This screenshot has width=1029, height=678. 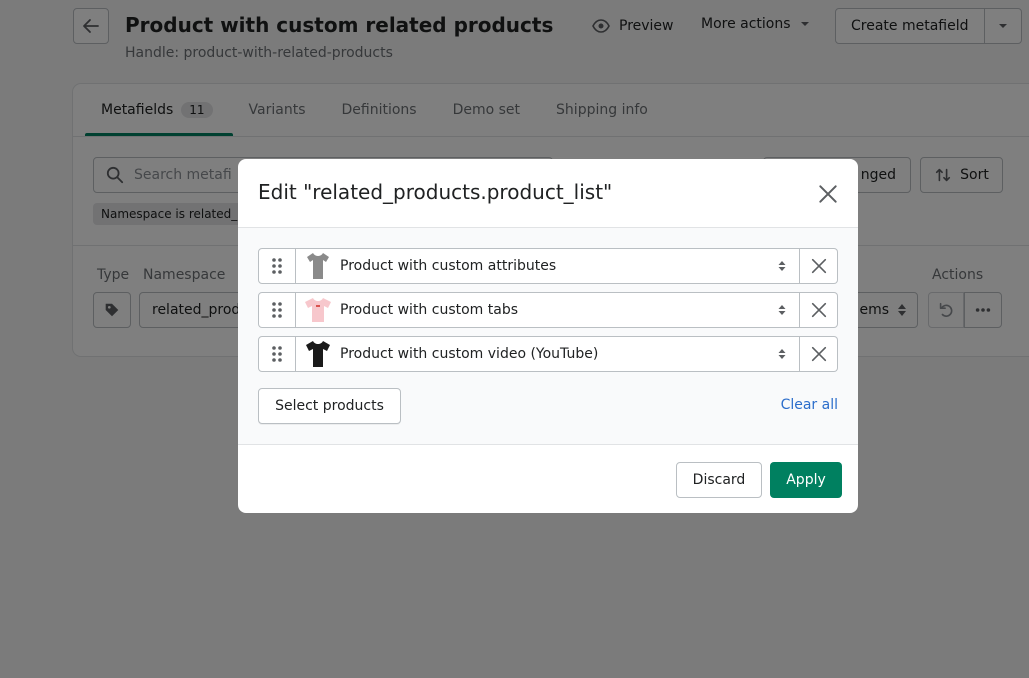 I want to click on product-list-item: Product with custom attributes, so click(x=548, y=266).